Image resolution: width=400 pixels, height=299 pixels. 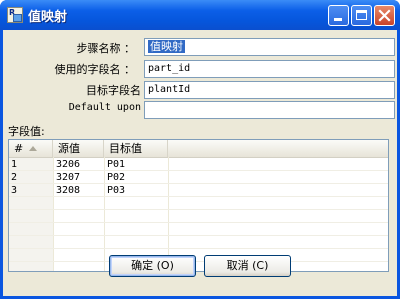 I want to click on row-index: 2, so click(x=14, y=177).